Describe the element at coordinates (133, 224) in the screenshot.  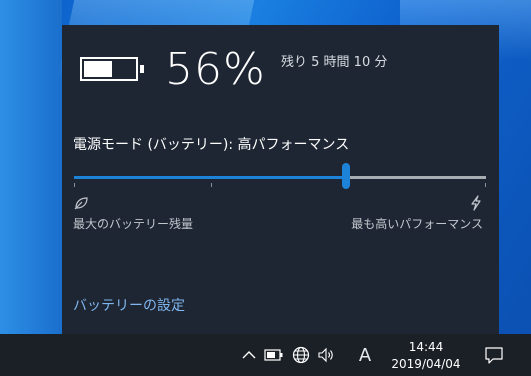
I see `slider-left-label: 最大のバッテリー残量` at that location.